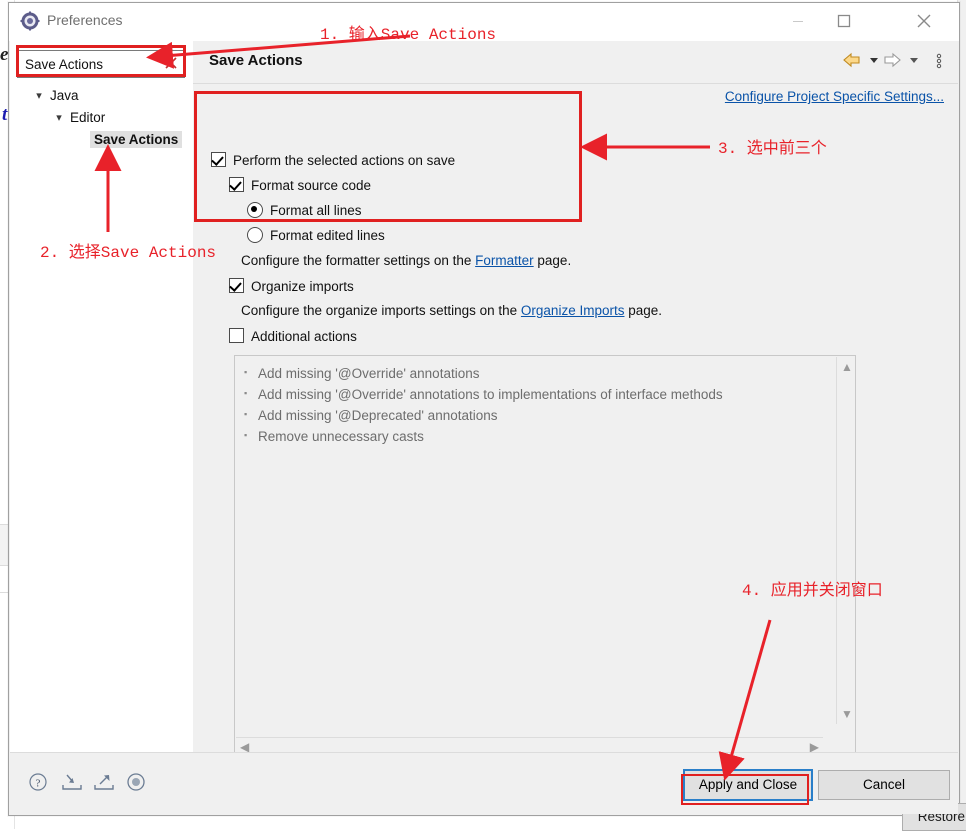 Image resolution: width=966 pixels, height=831 pixels. I want to click on checkbox-organize-imports, so click(236, 285).